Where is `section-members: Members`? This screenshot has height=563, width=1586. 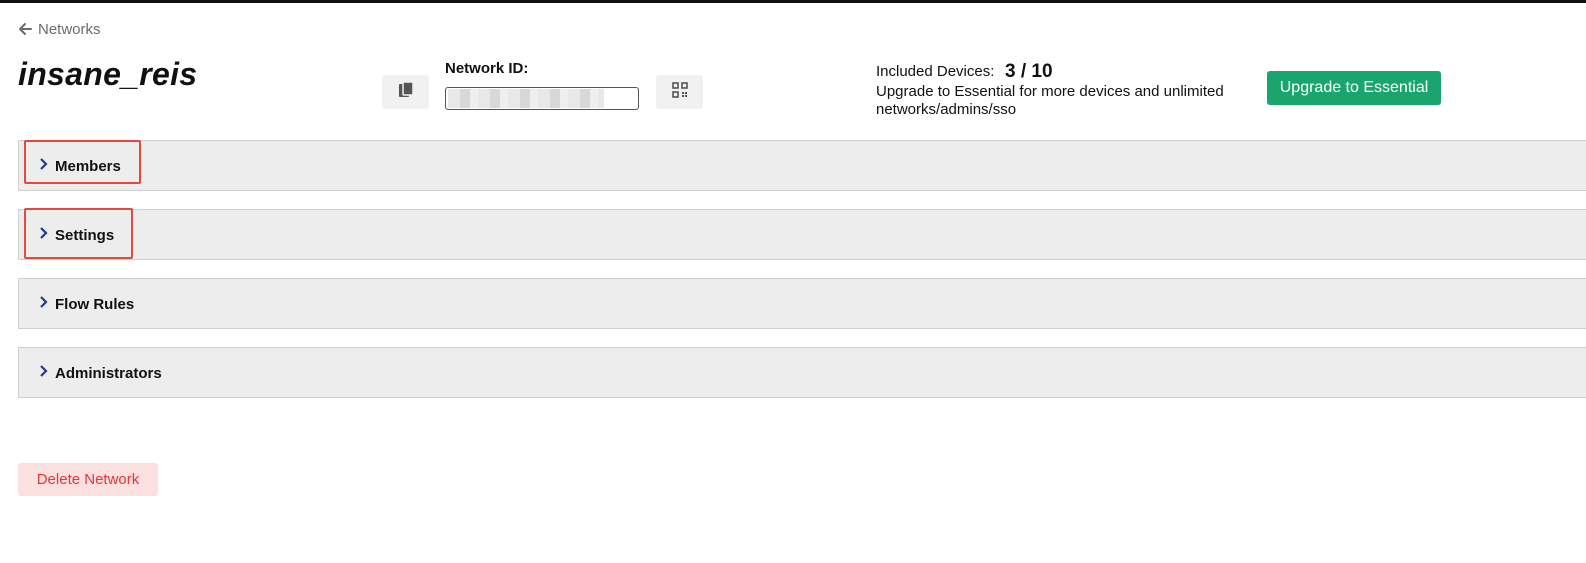
section-members: Members is located at coordinates (802, 165).